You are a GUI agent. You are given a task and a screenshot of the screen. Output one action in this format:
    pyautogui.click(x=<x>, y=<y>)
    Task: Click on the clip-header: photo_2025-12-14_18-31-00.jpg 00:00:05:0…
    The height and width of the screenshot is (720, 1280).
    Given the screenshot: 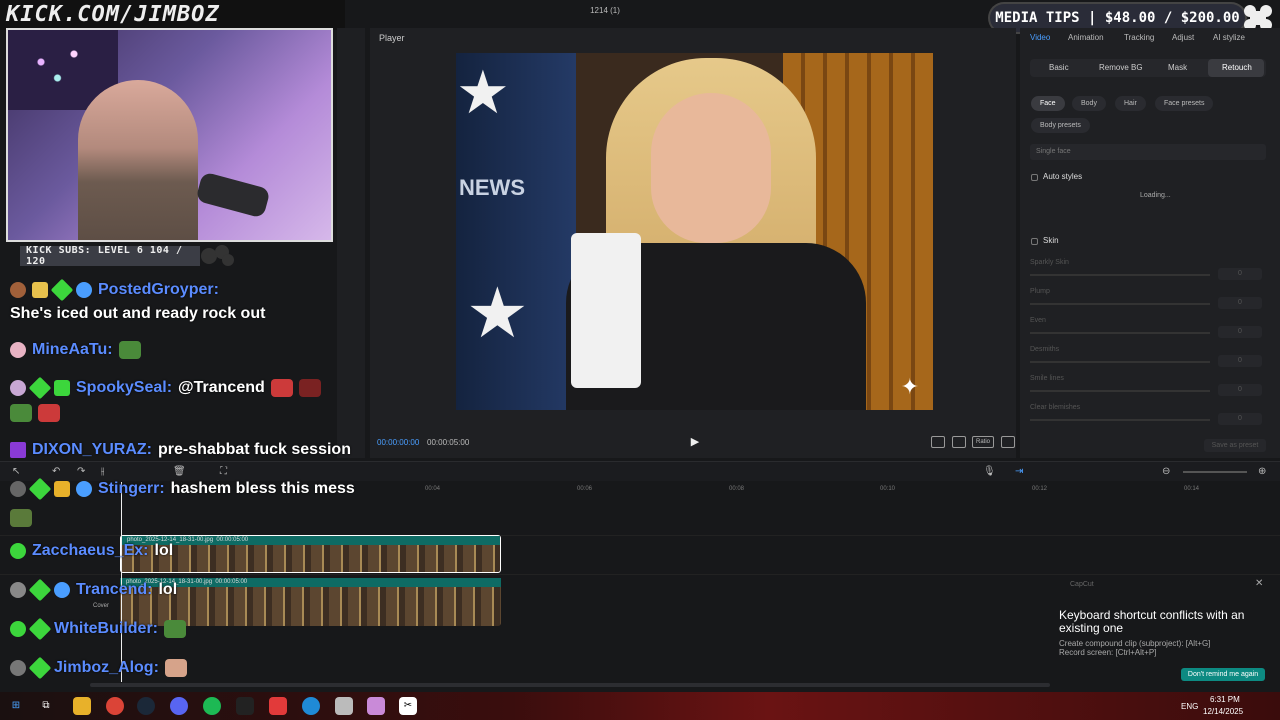 What is the action you would take?
    pyautogui.click(x=310, y=582)
    